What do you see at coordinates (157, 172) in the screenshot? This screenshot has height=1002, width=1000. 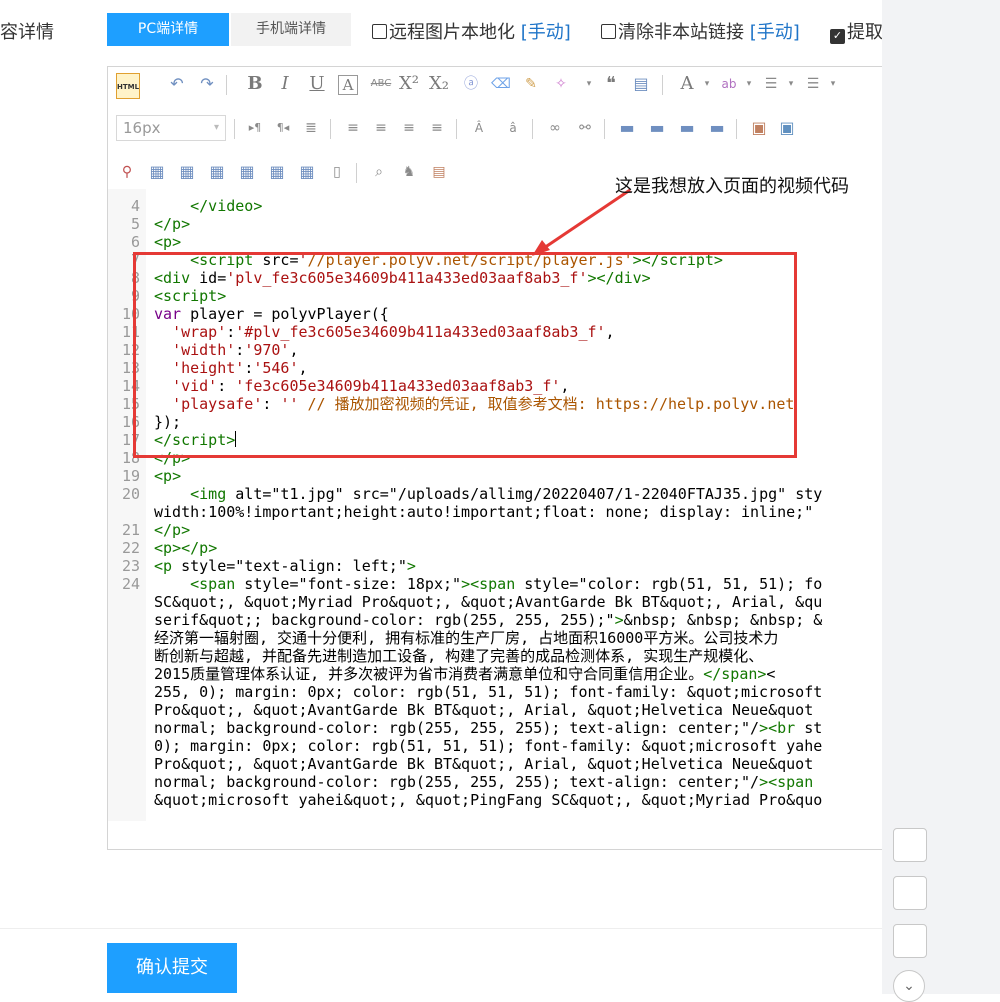 I see `insert-table-icon: ▦` at bounding box center [157, 172].